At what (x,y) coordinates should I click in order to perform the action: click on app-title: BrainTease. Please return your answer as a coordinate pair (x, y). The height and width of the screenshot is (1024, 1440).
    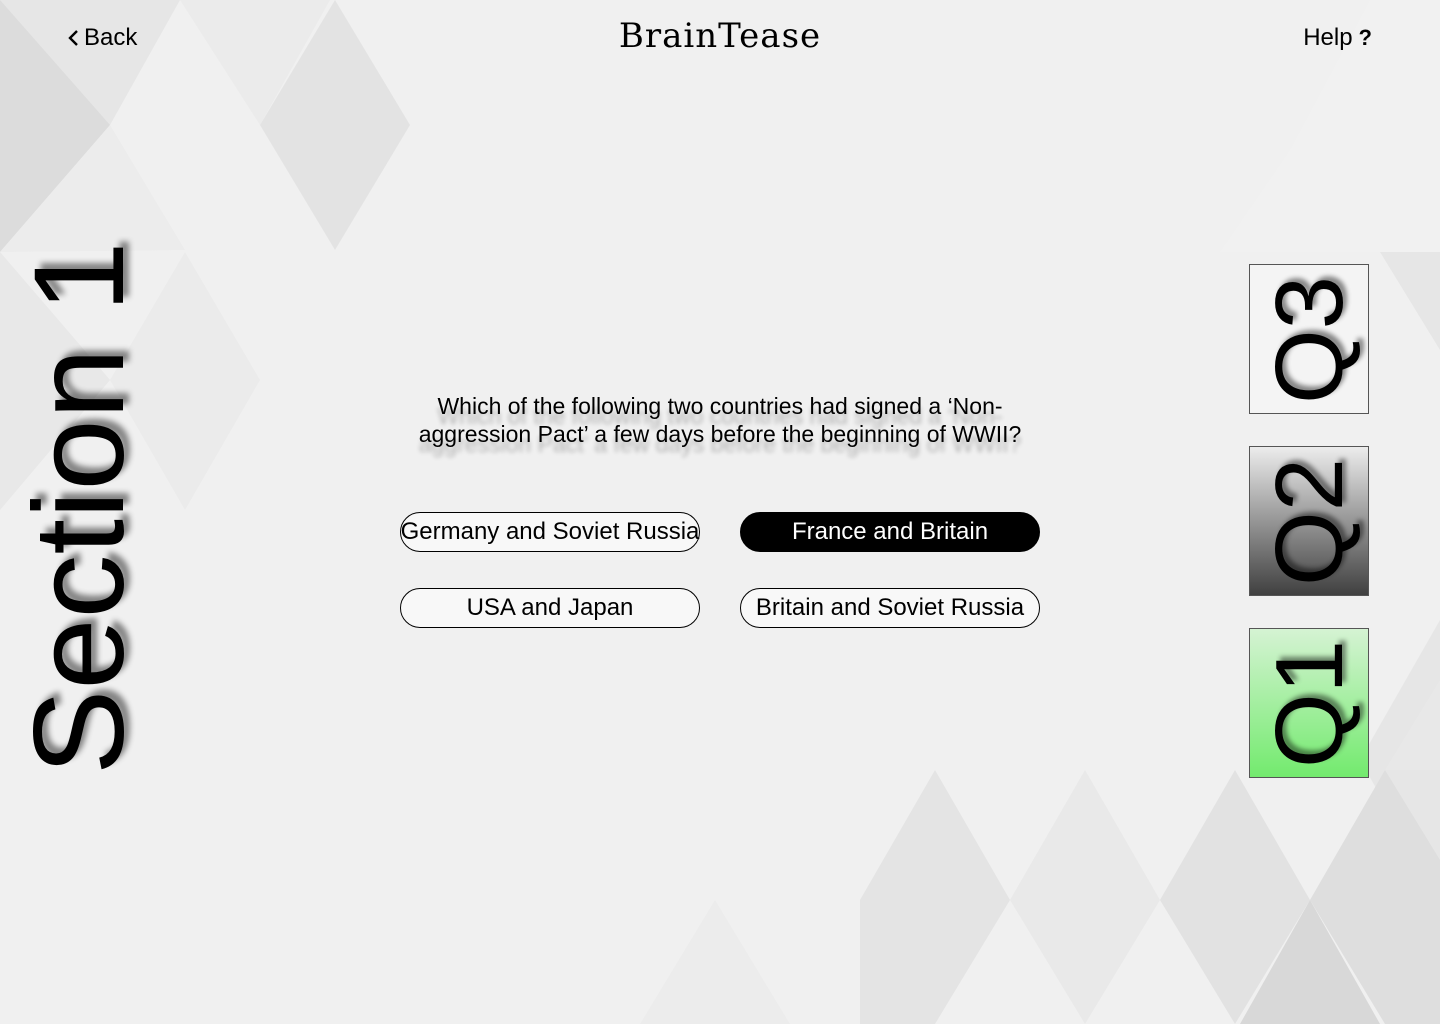
    Looking at the image, I should click on (720, 36).